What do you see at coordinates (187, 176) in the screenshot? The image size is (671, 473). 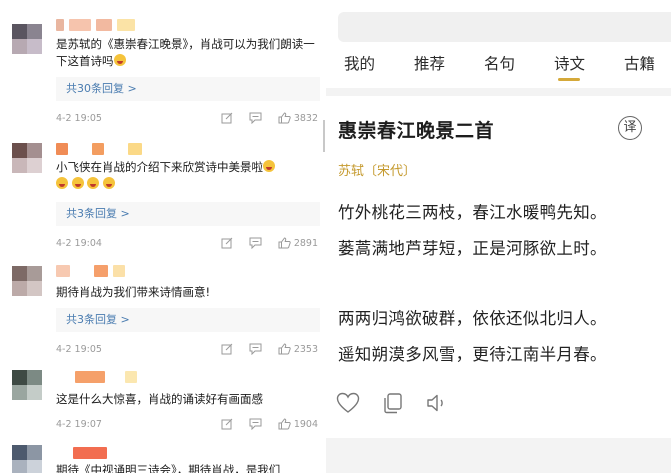 I see `comment-text: 小飞侠在肖战的介绍下来欣赏诗中美景啦` at bounding box center [187, 176].